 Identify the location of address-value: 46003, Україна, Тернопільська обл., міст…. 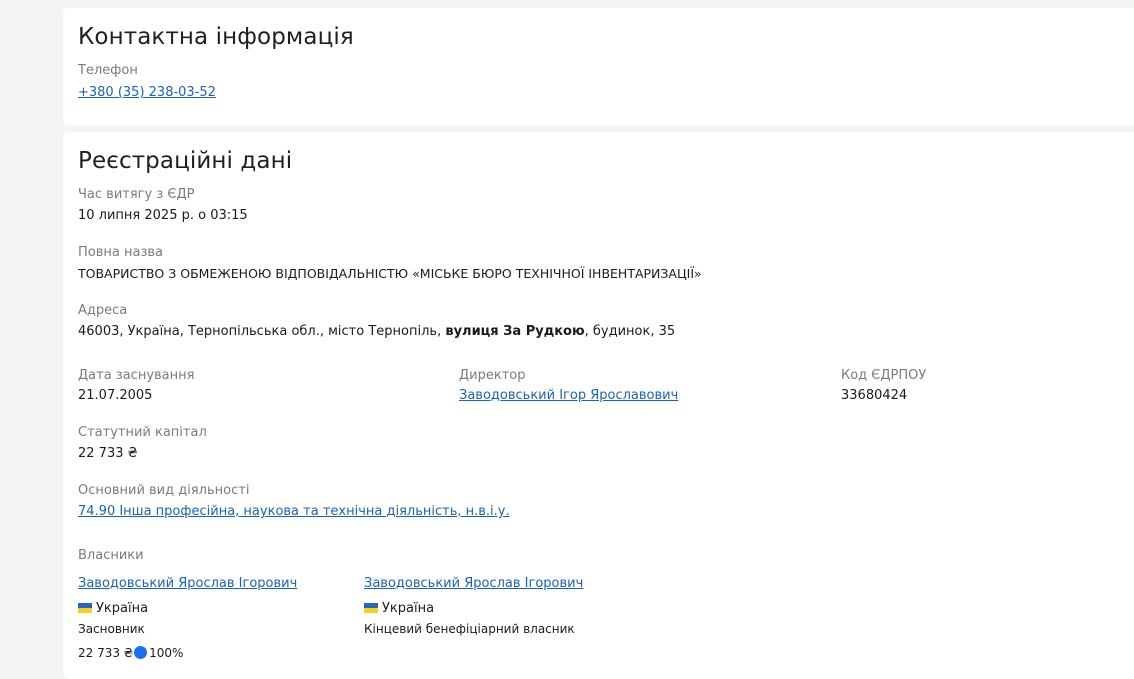
(376, 331).